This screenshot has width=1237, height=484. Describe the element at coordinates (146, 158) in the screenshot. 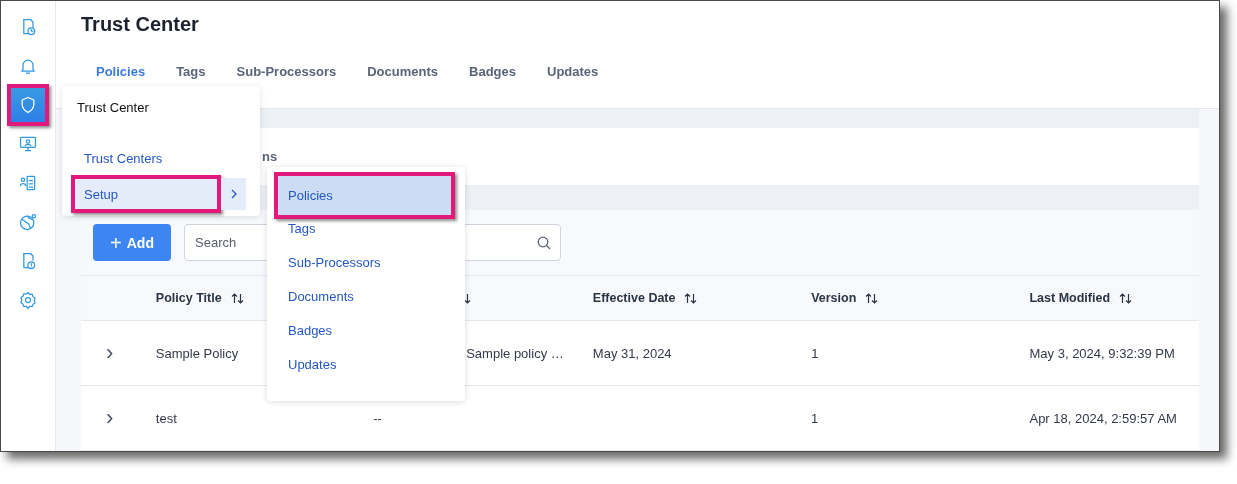

I see `menu-item: Trust Centers` at that location.